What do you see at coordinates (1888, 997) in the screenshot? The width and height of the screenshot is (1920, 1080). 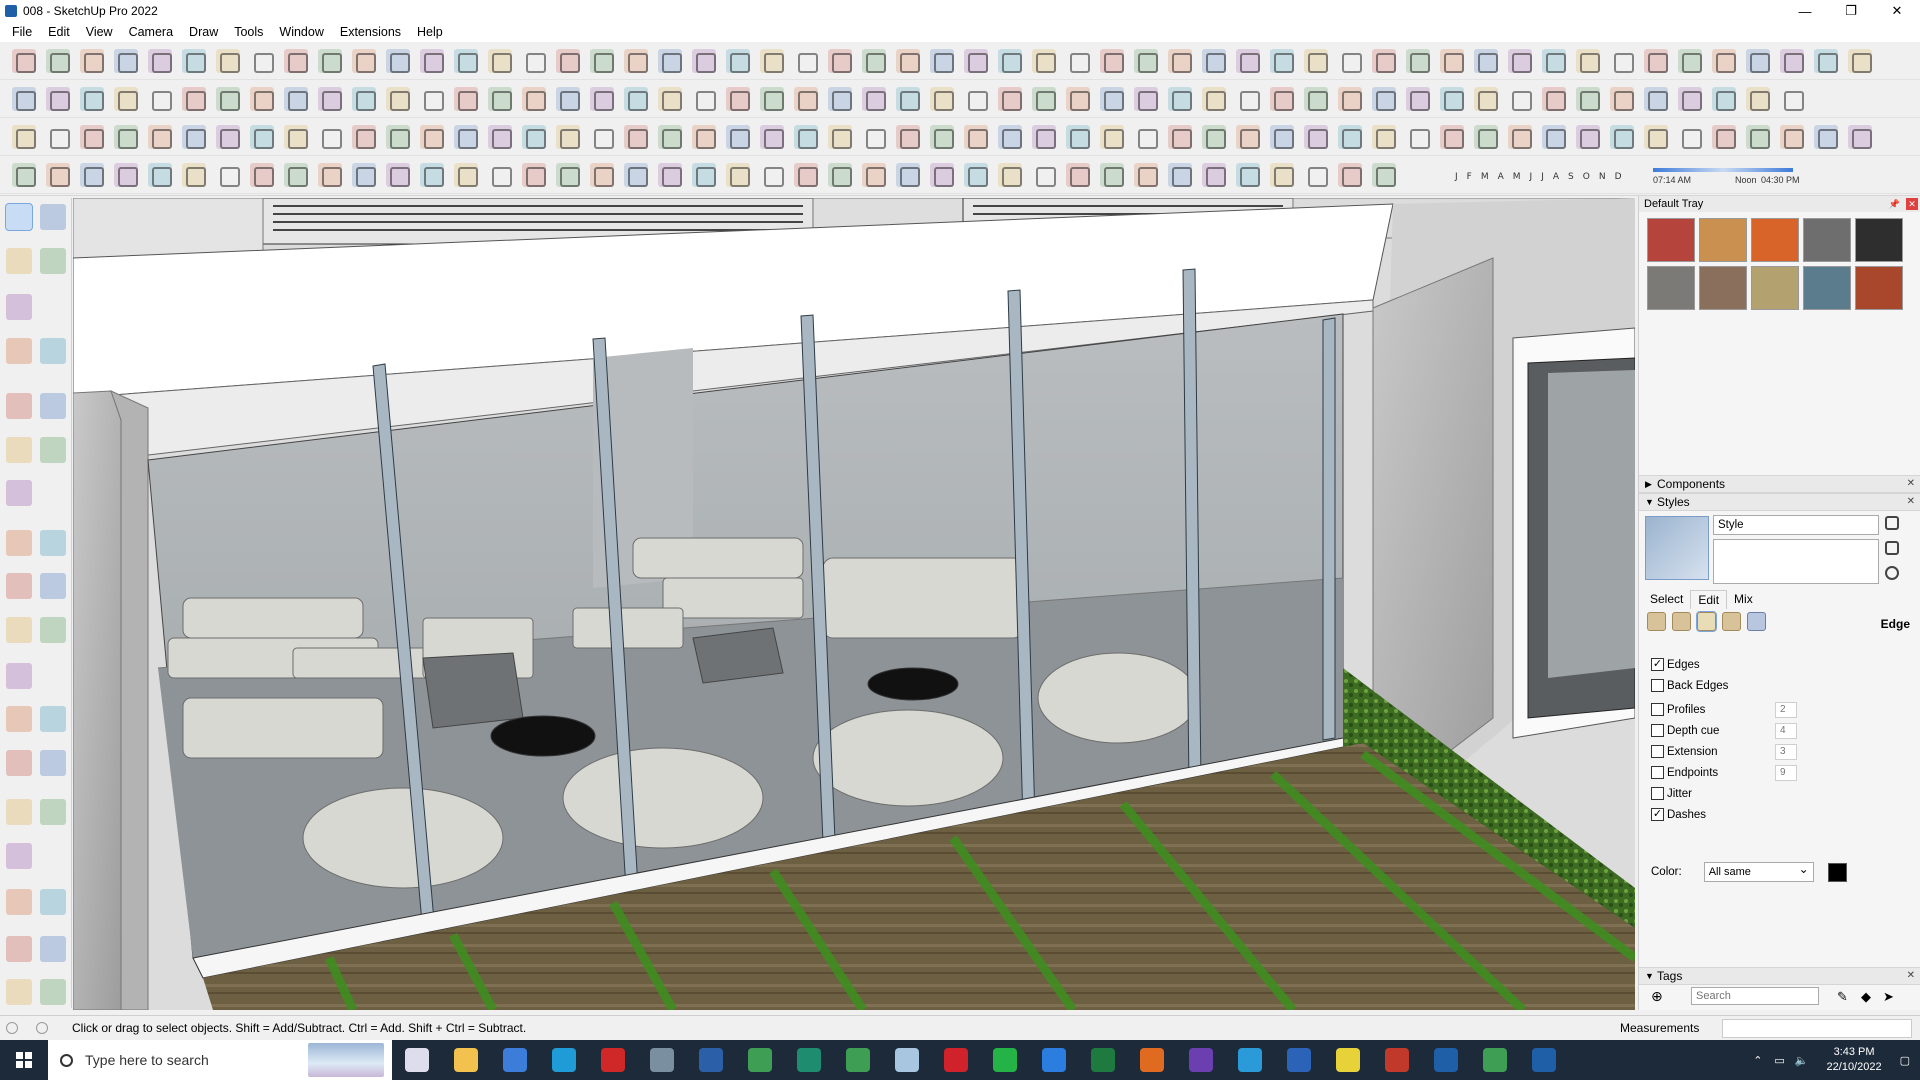 I see `tags-menu-icon: ➤` at bounding box center [1888, 997].